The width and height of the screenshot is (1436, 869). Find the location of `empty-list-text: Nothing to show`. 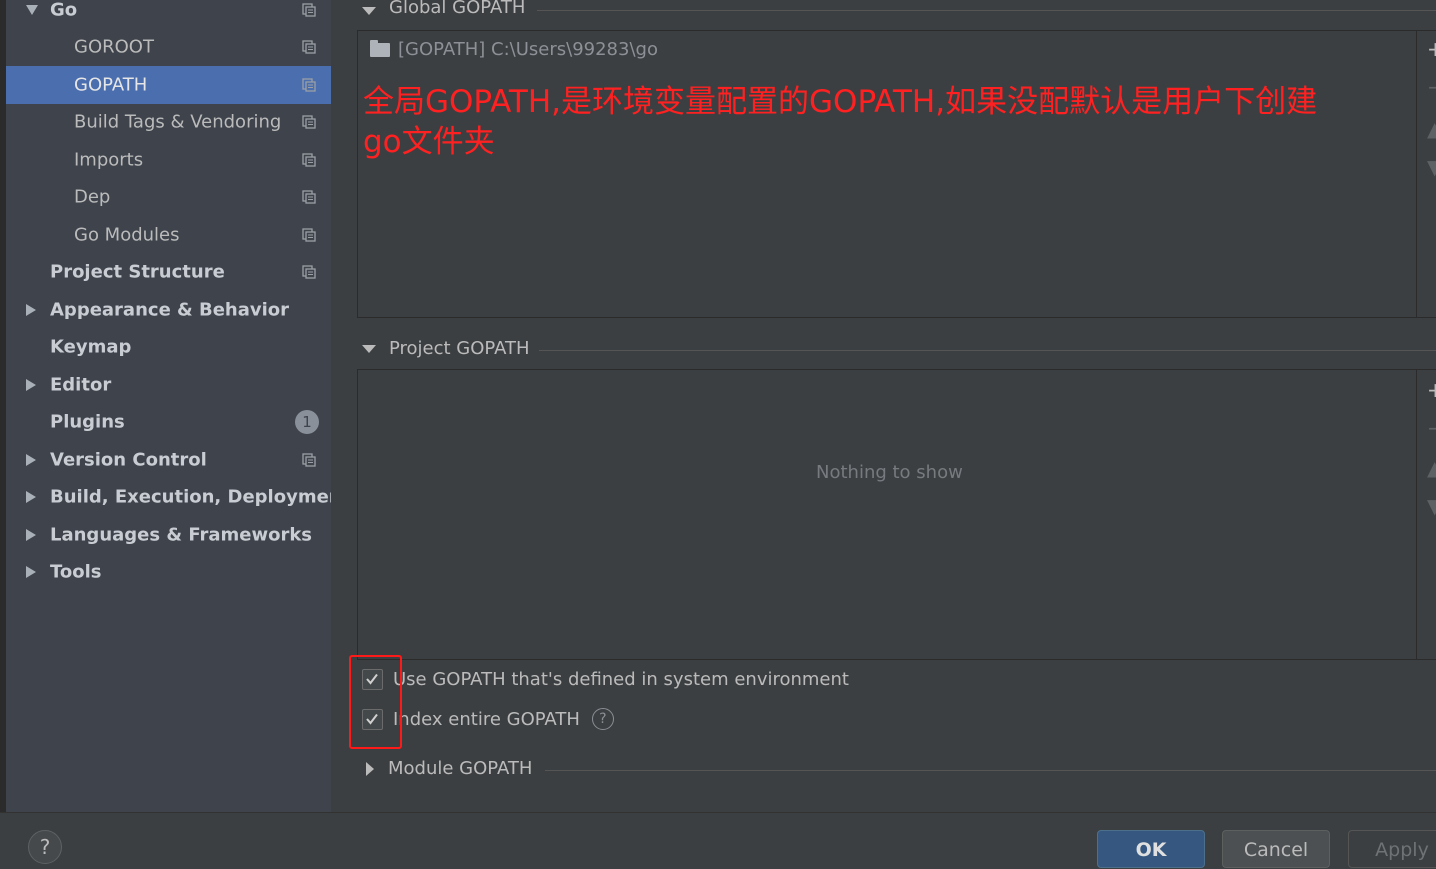

empty-list-text: Nothing to show is located at coordinates (889, 472).